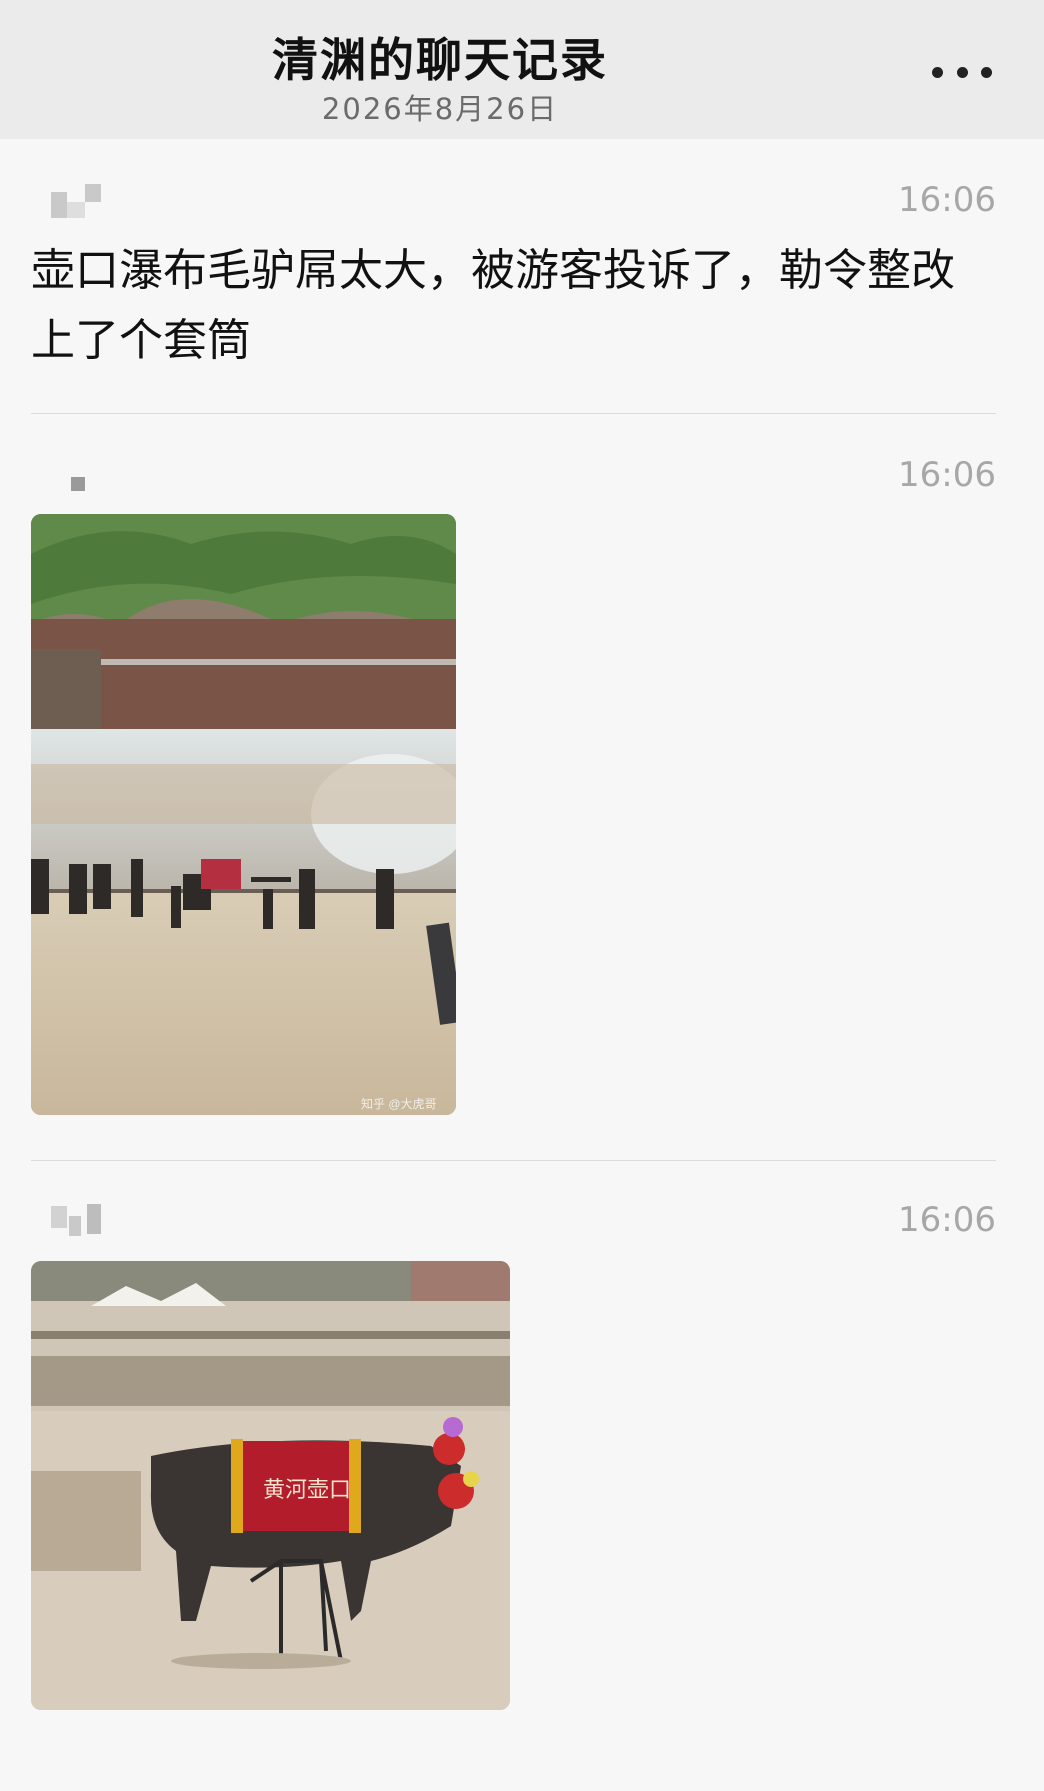 The image size is (1044, 1791). Describe the element at coordinates (307, 1490) in the screenshot. I see `saddle-text: 黄河壶口` at that location.